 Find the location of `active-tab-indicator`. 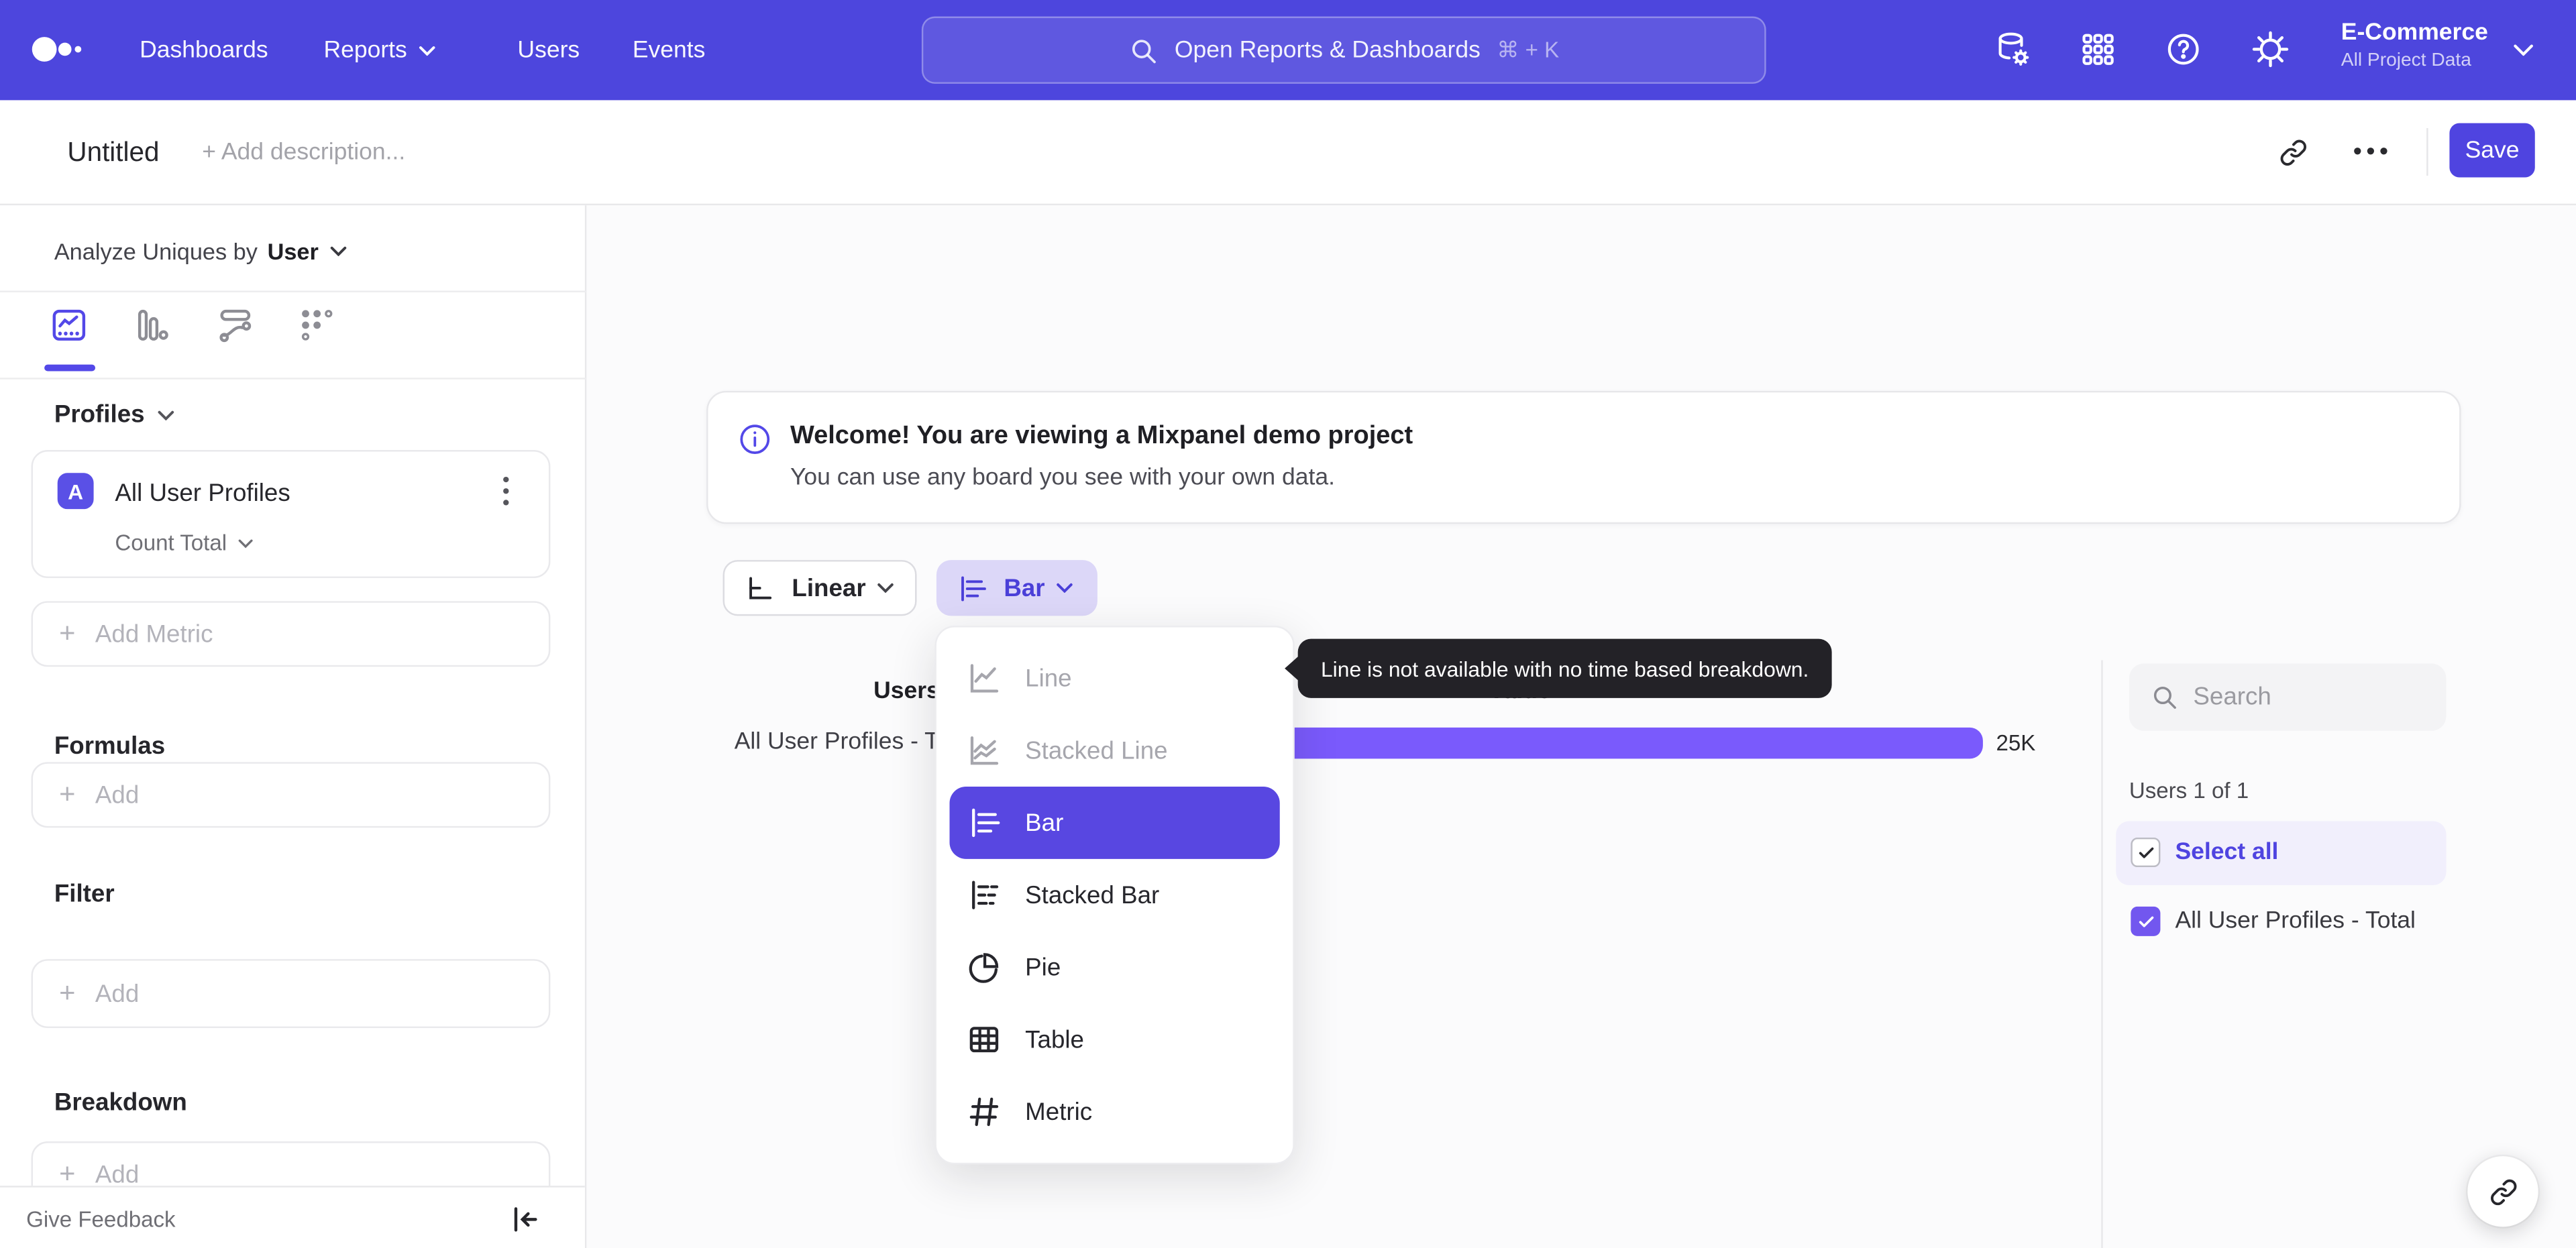

active-tab-indicator is located at coordinates (70, 368).